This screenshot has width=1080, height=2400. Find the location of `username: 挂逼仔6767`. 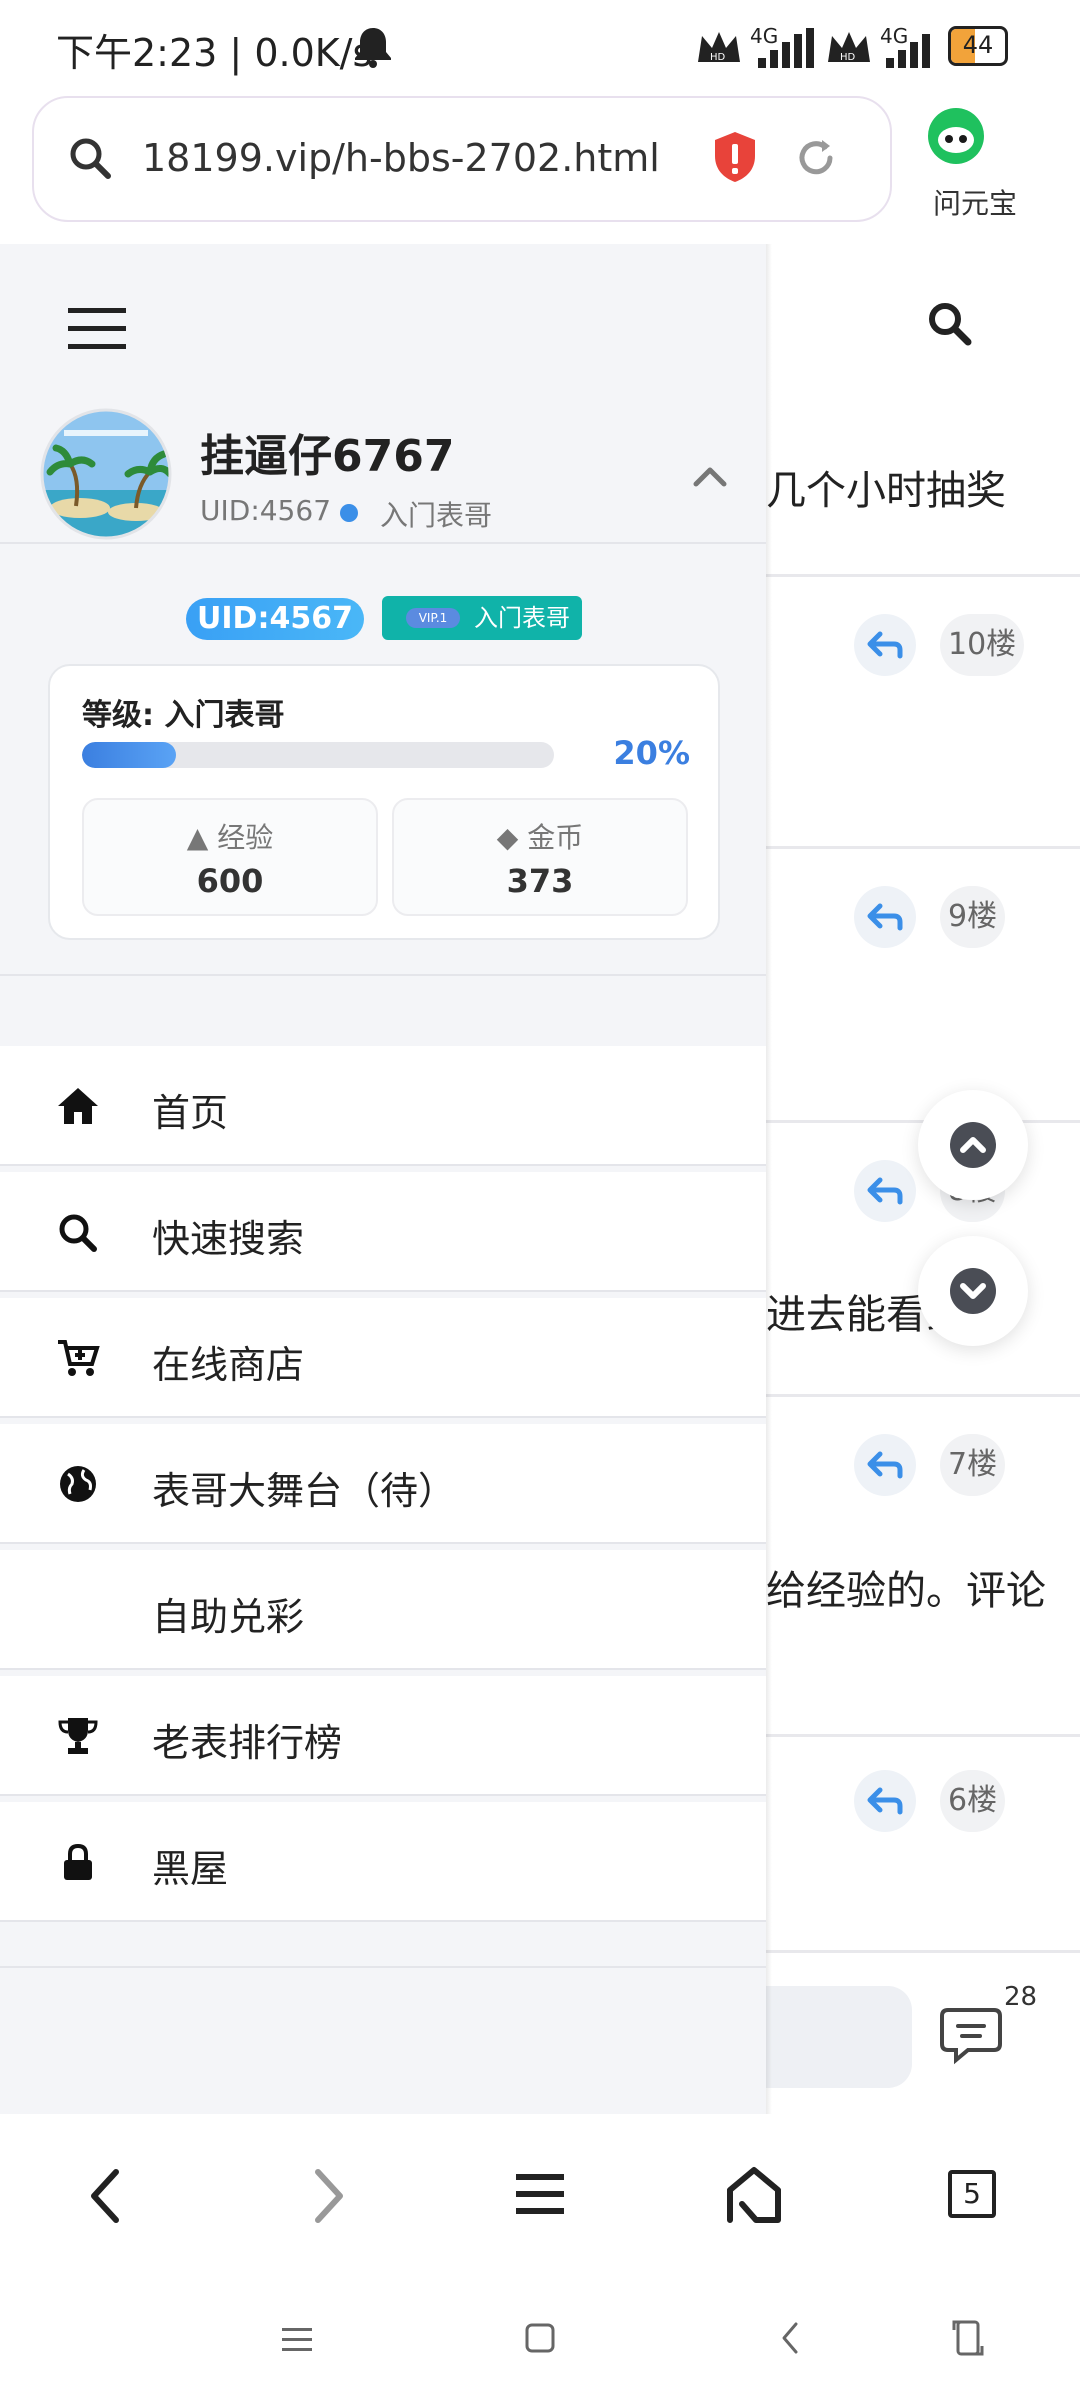

username: 挂逼仔6767 is located at coordinates (327, 456).